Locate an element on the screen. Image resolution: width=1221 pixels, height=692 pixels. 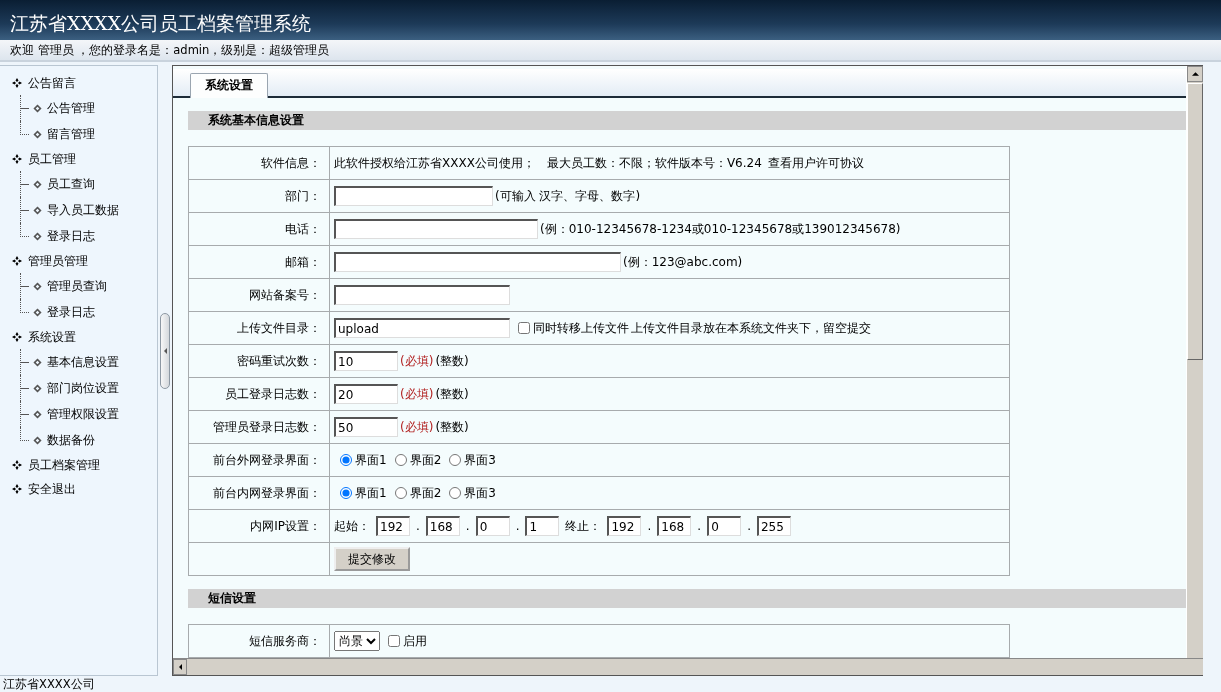
field-label: 内网IP设置： is located at coordinates (259, 526).